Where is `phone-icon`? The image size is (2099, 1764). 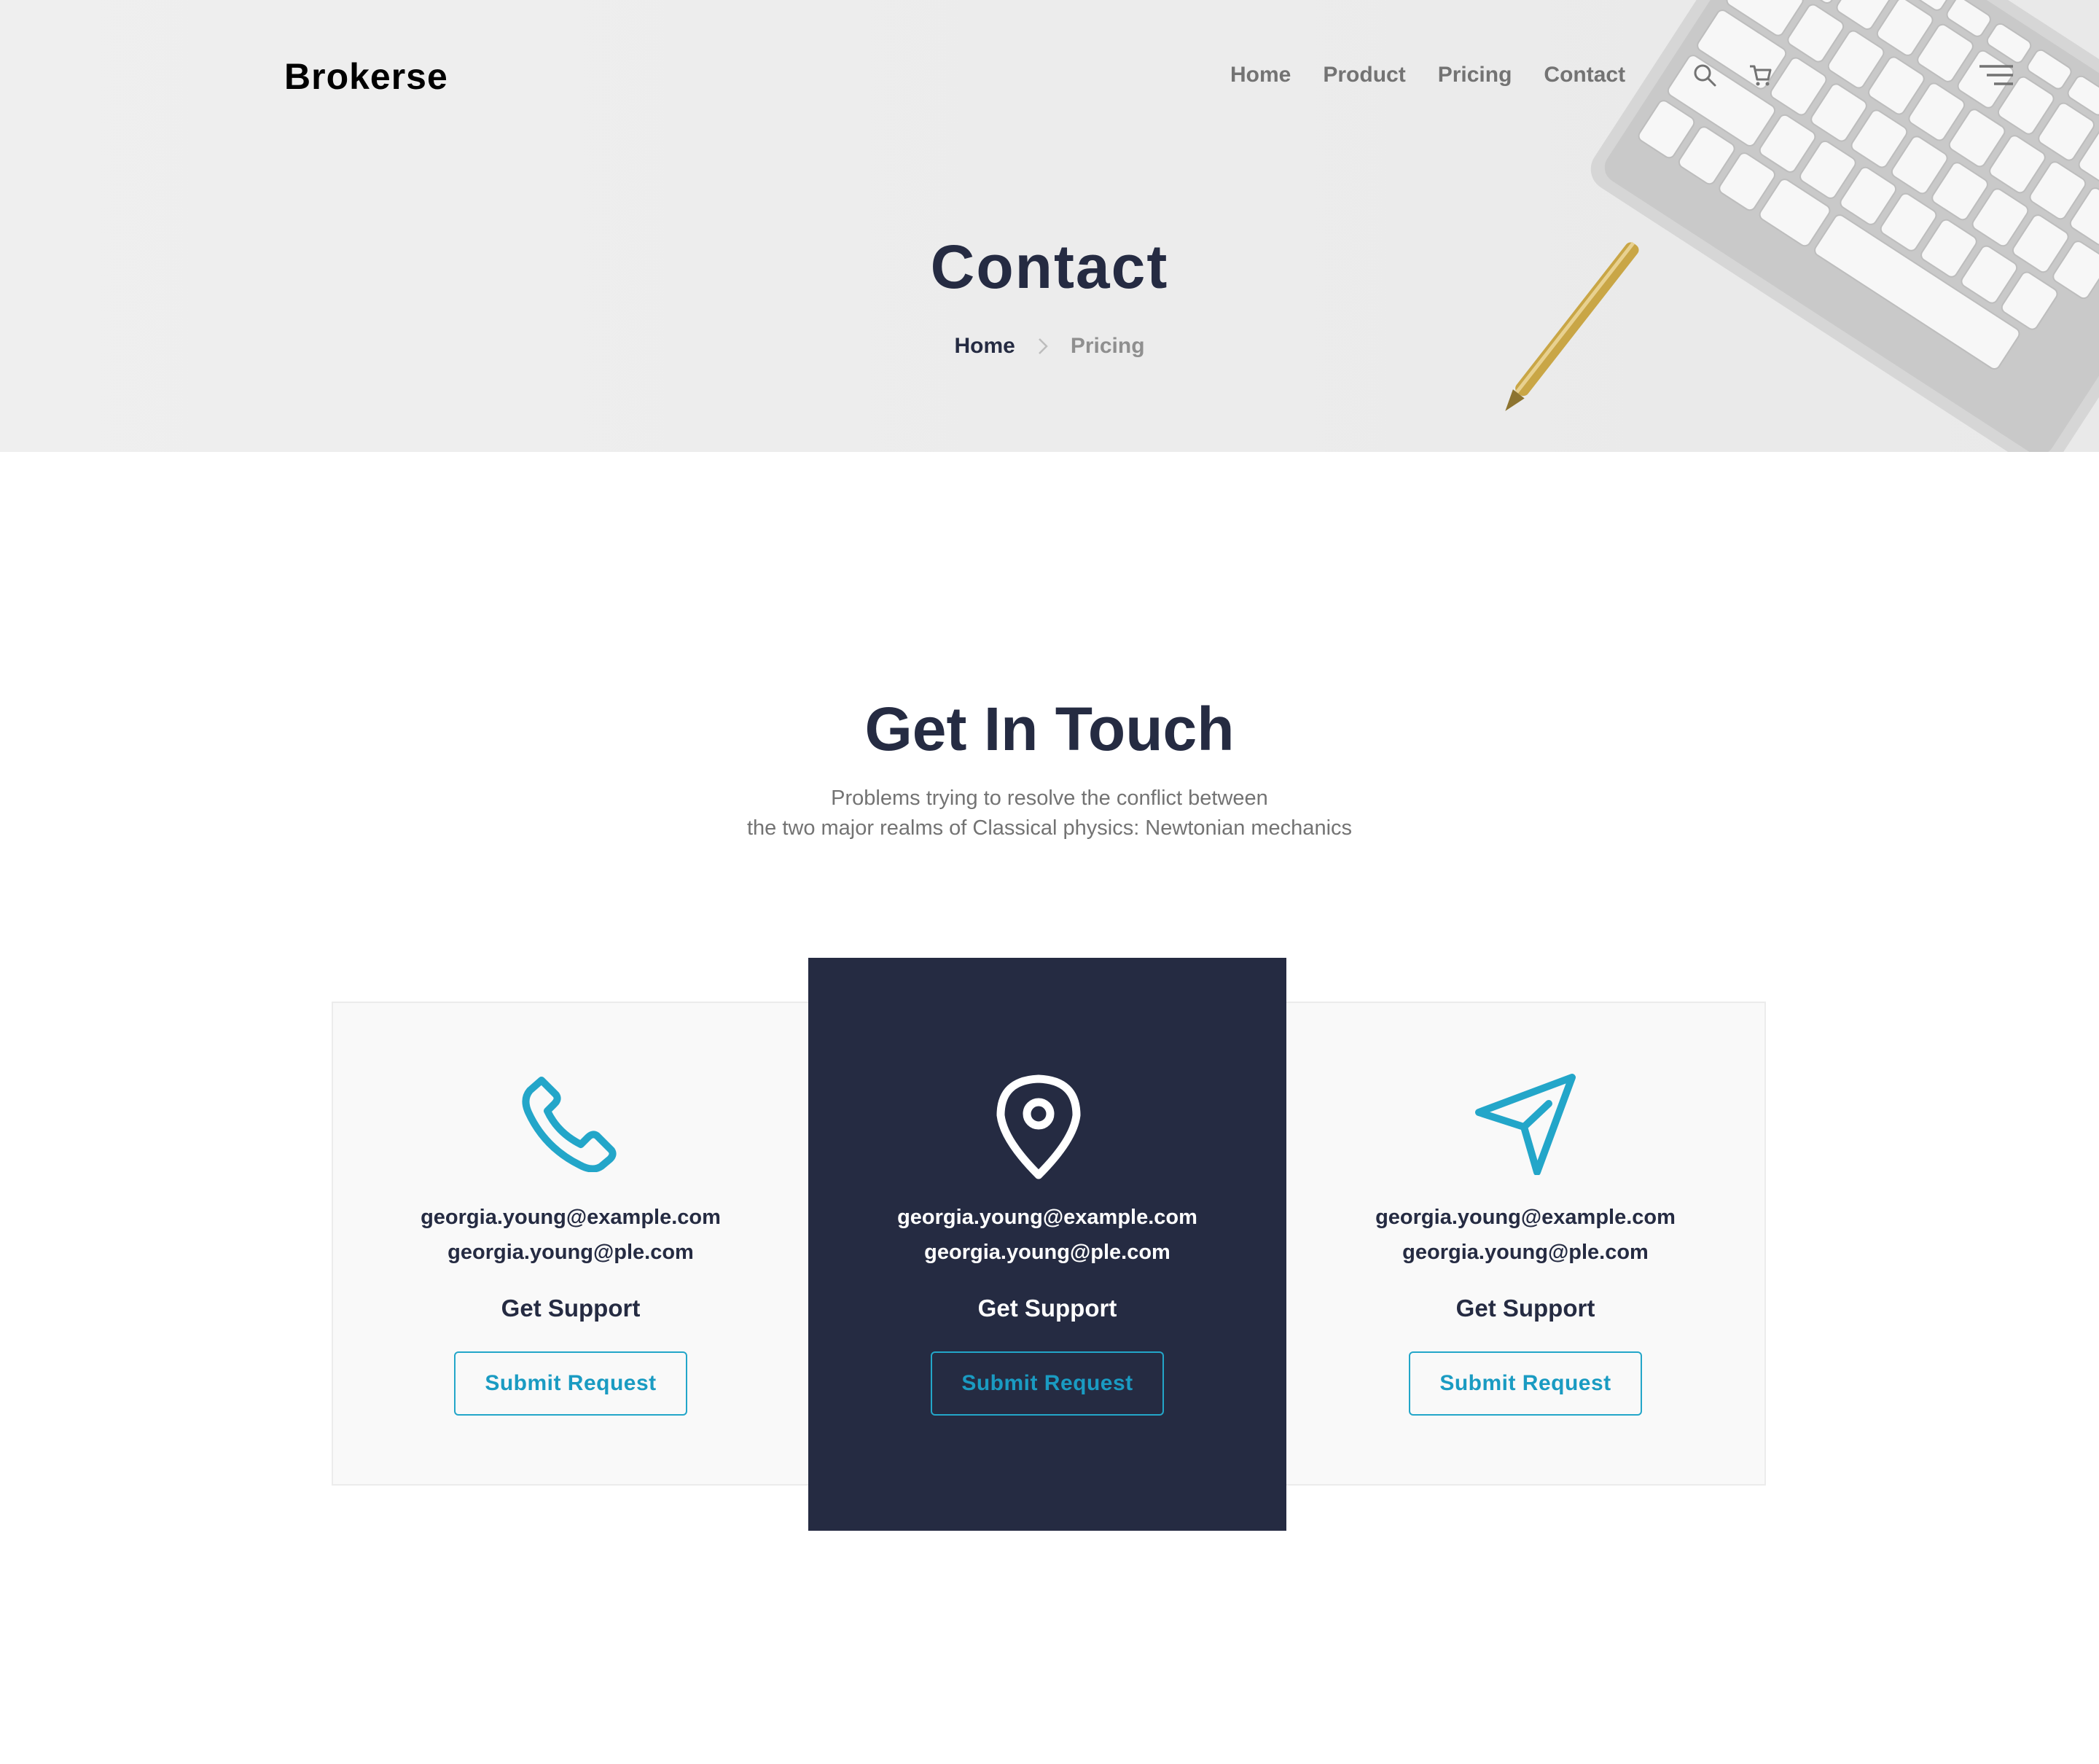
phone-icon is located at coordinates (569, 1124).